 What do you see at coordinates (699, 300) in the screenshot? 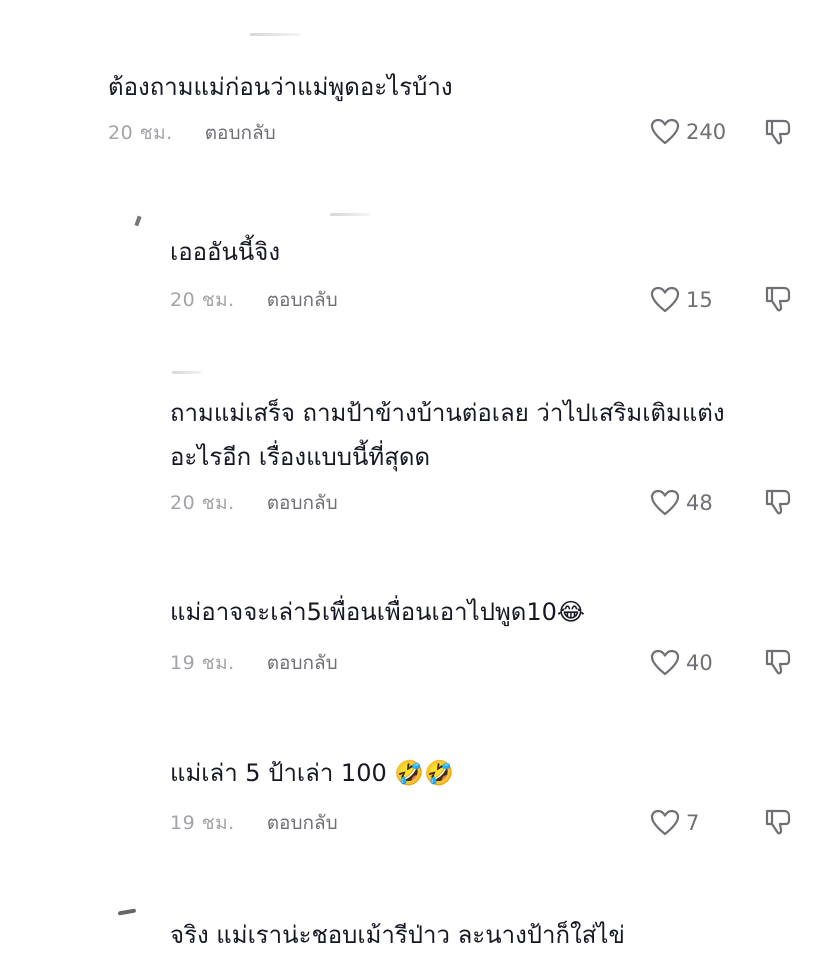
I see `like-count: 15` at bounding box center [699, 300].